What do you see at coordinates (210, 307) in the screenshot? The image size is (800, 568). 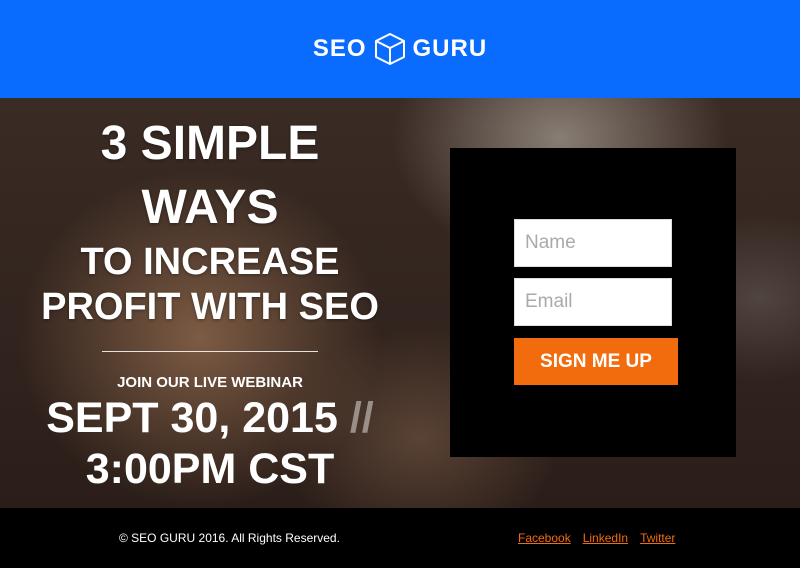 I see `headline-line-4: PROFIT WITH SEO` at bounding box center [210, 307].